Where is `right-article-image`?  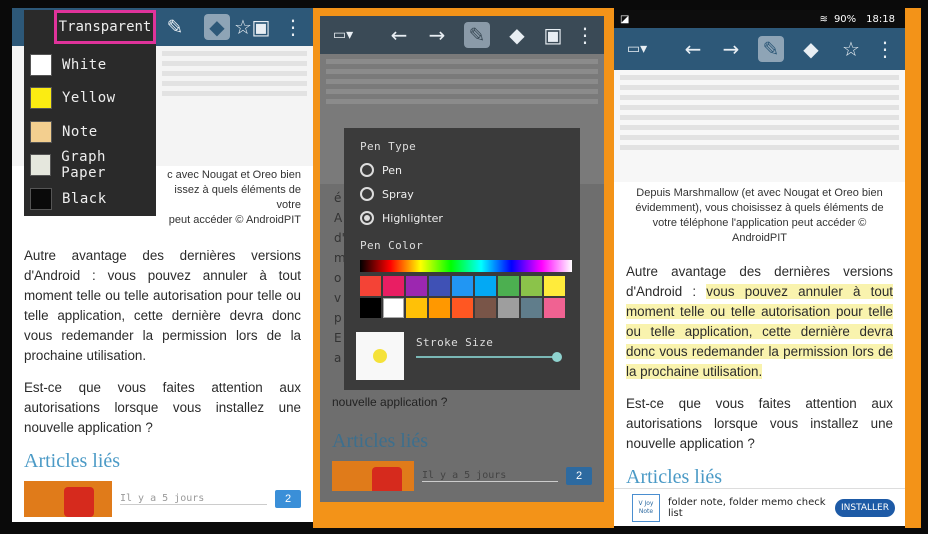 right-article-image is located at coordinates (759, 126).